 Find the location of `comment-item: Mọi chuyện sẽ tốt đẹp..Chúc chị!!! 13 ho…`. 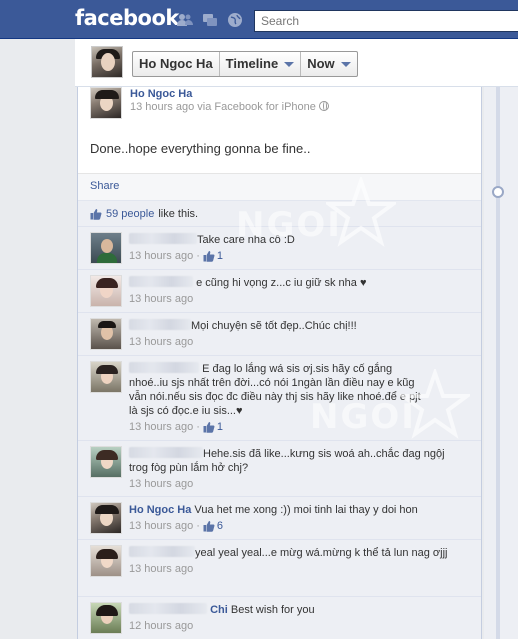

comment-item: Mọi chuyện sẽ tốt đẹp..Chúc chị!!! 13 ho… is located at coordinates (279, 333).